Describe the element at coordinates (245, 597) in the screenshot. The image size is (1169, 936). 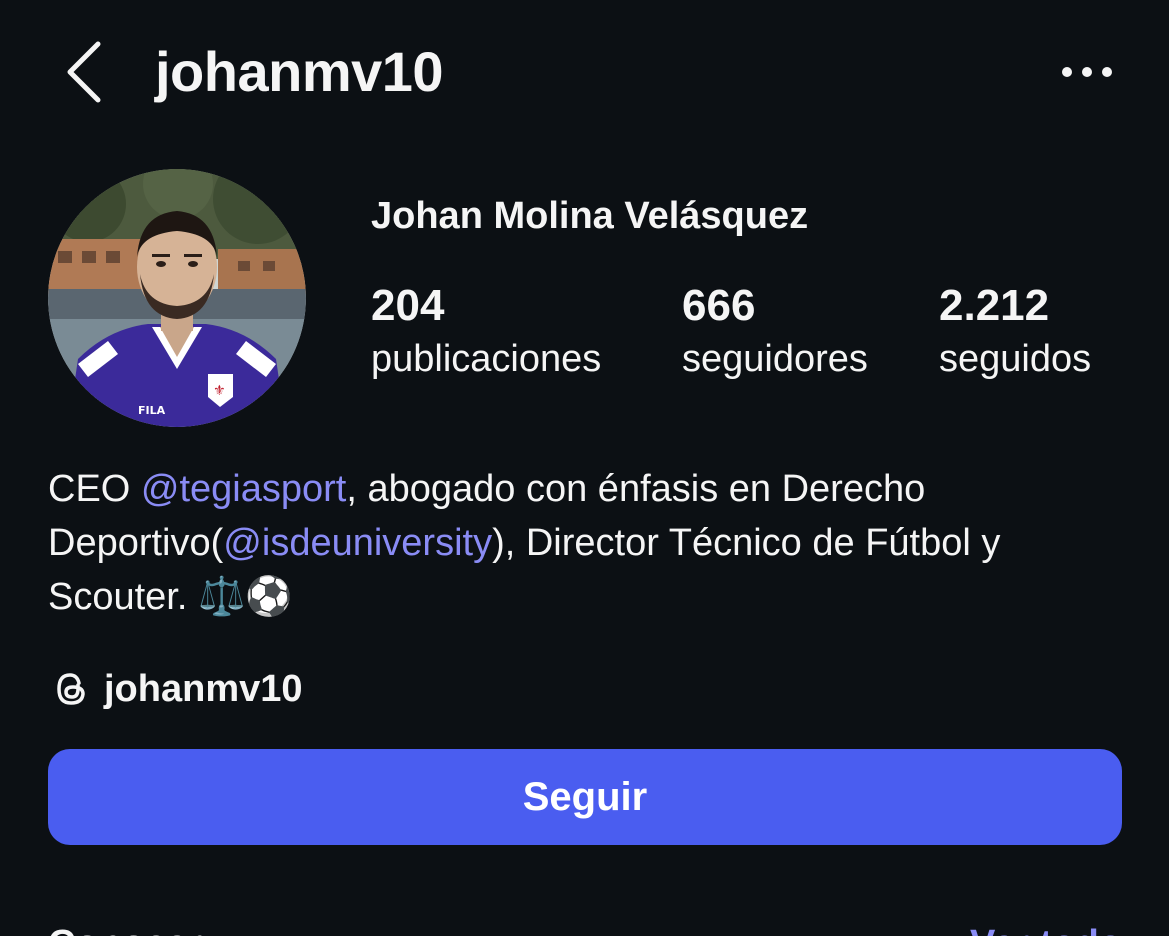
I see `bio-emojis: ⚖️⚽️` at that location.